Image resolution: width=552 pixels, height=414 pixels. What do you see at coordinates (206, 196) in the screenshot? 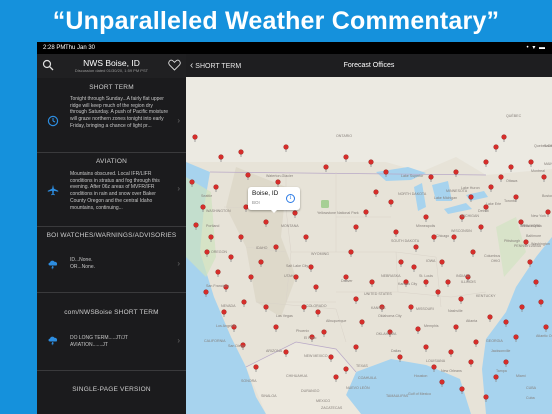
I see `map-label: Seattle` at bounding box center [206, 196].